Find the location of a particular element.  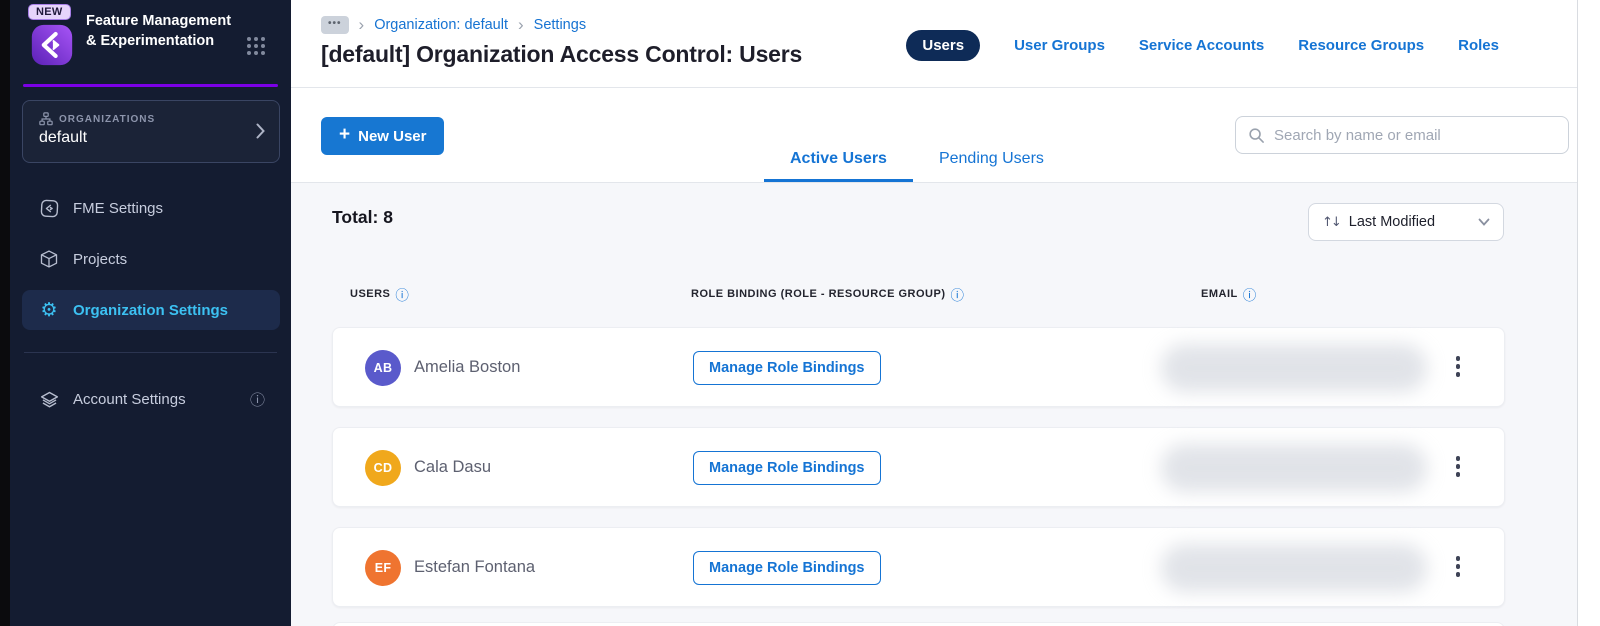

sidebar-item-label: Projects is located at coordinates (100, 259).